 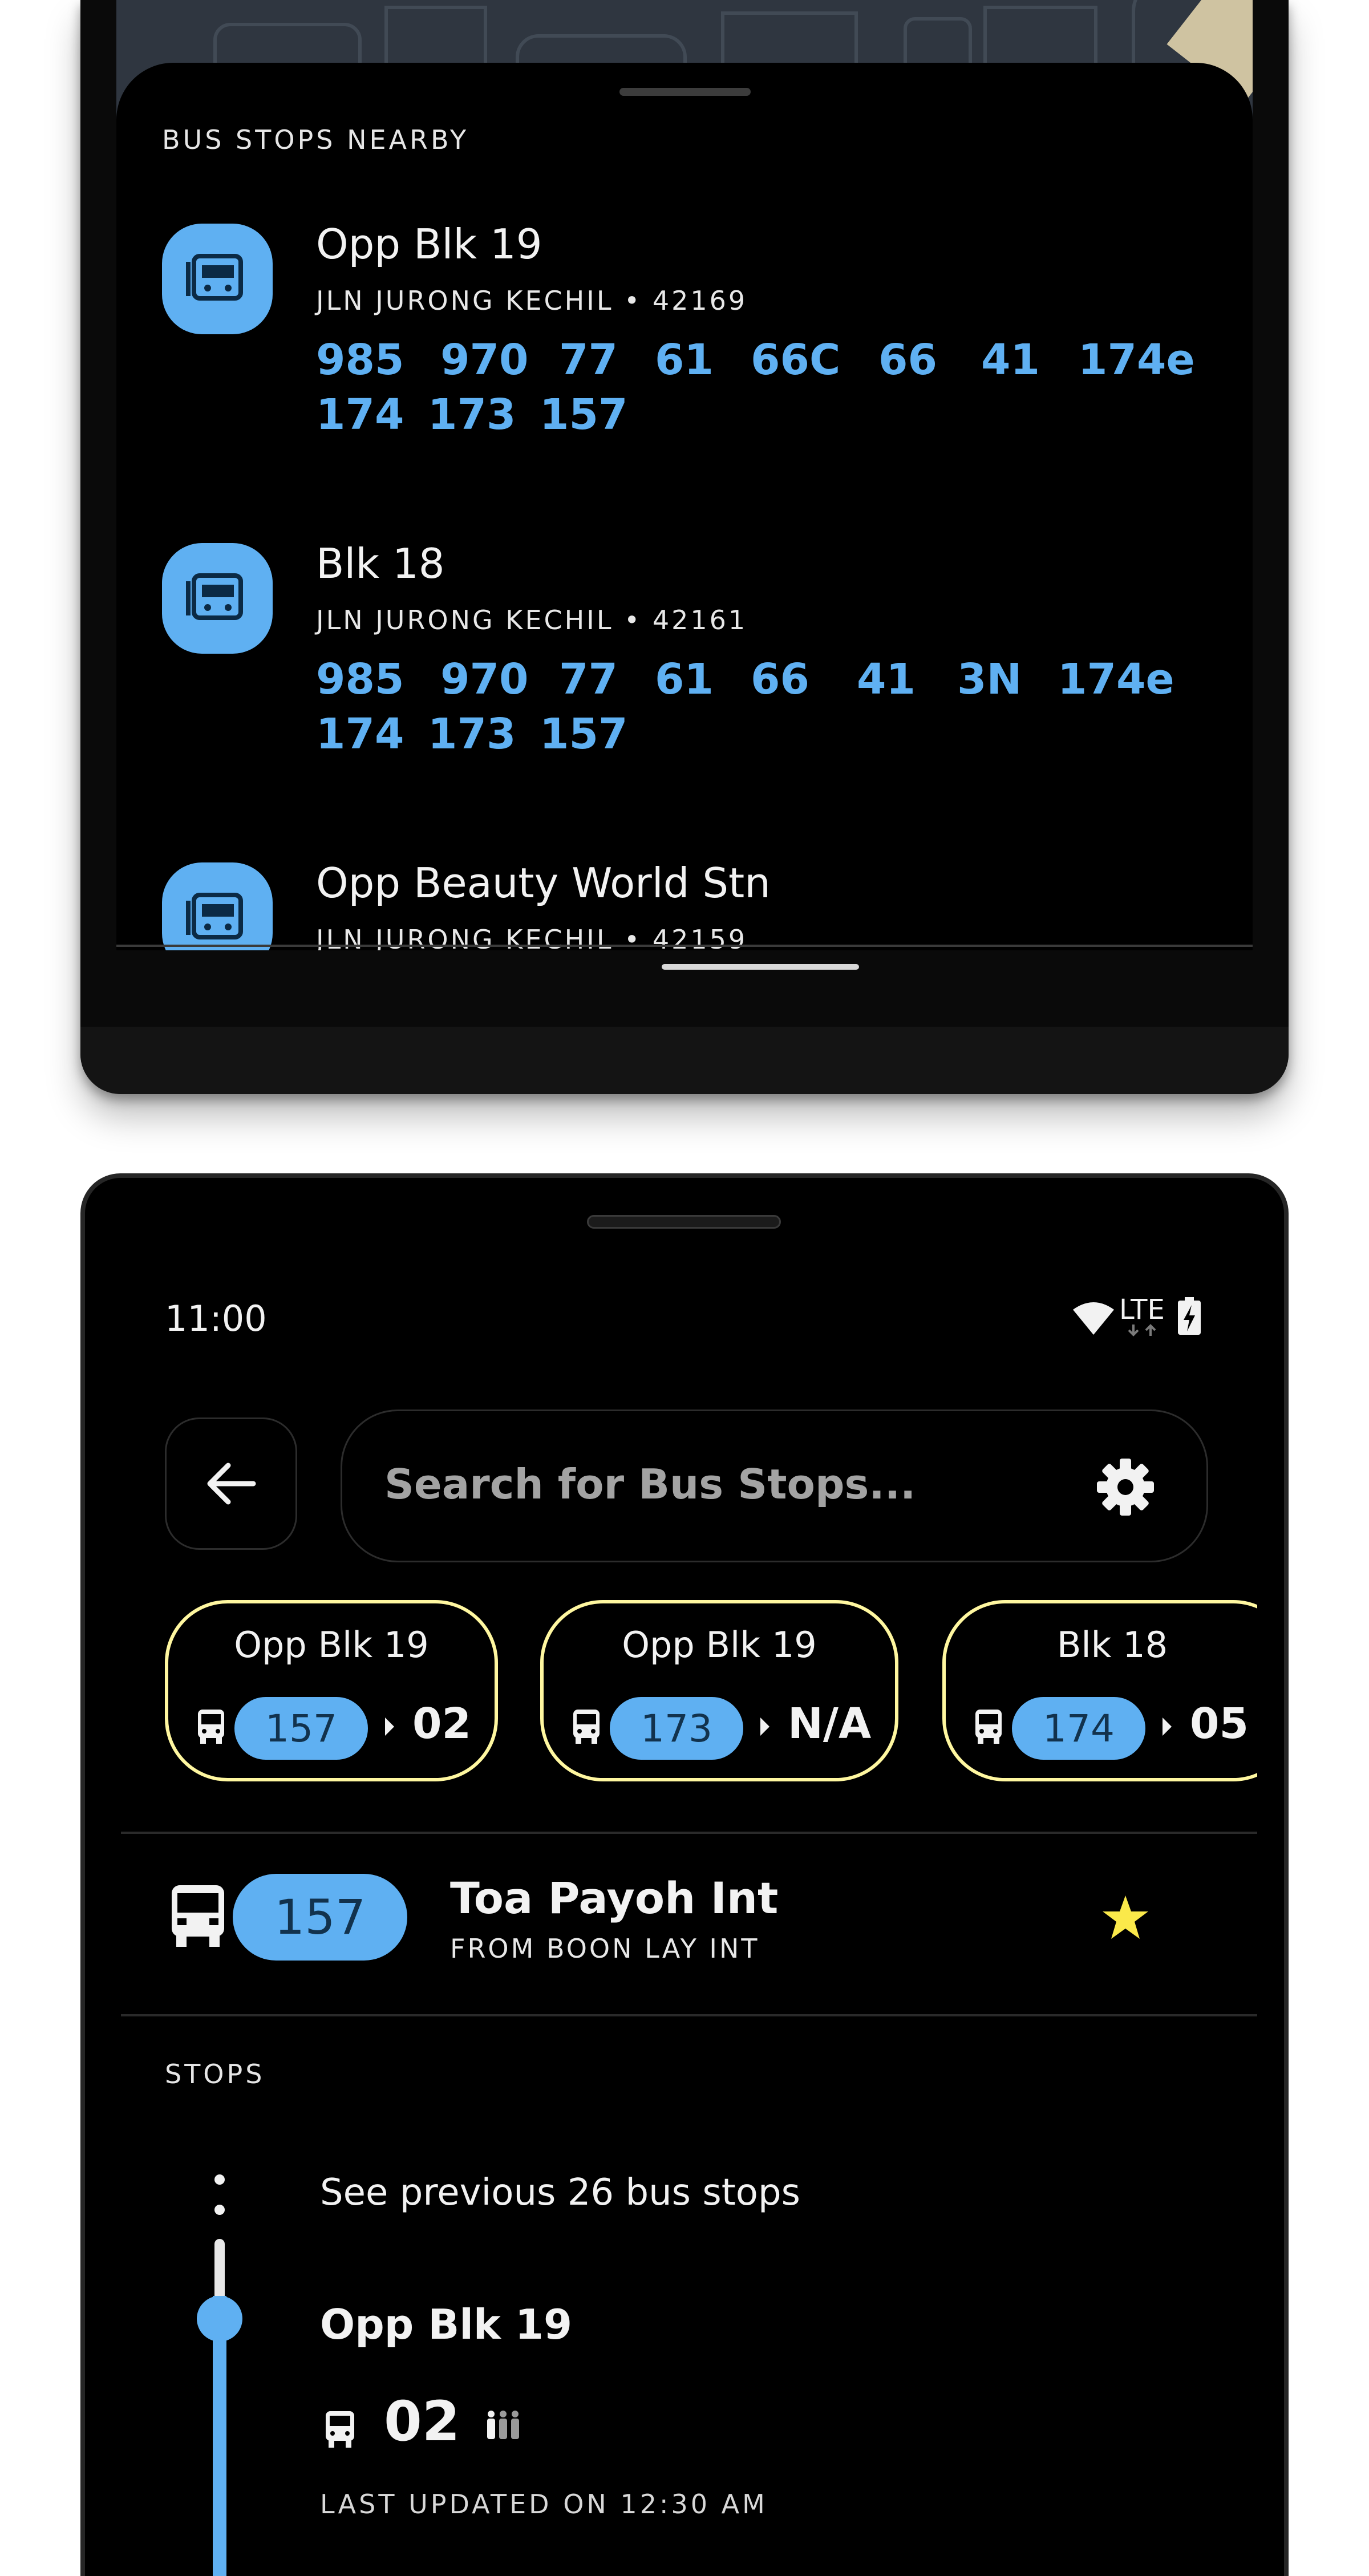 I want to click on nearby-stop-name: Opp Blk 19, so click(x=429, y=244).